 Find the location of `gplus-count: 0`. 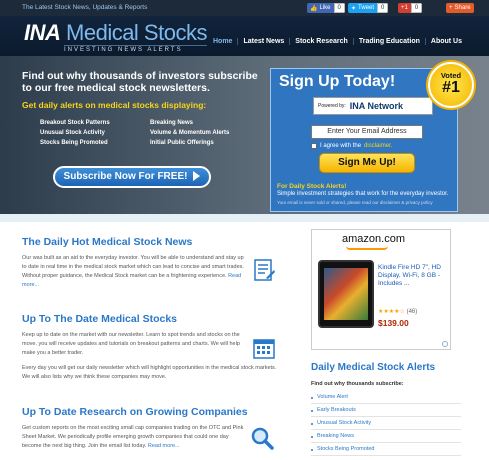

gplus-count: 0 is located at coordinates (416, 8).